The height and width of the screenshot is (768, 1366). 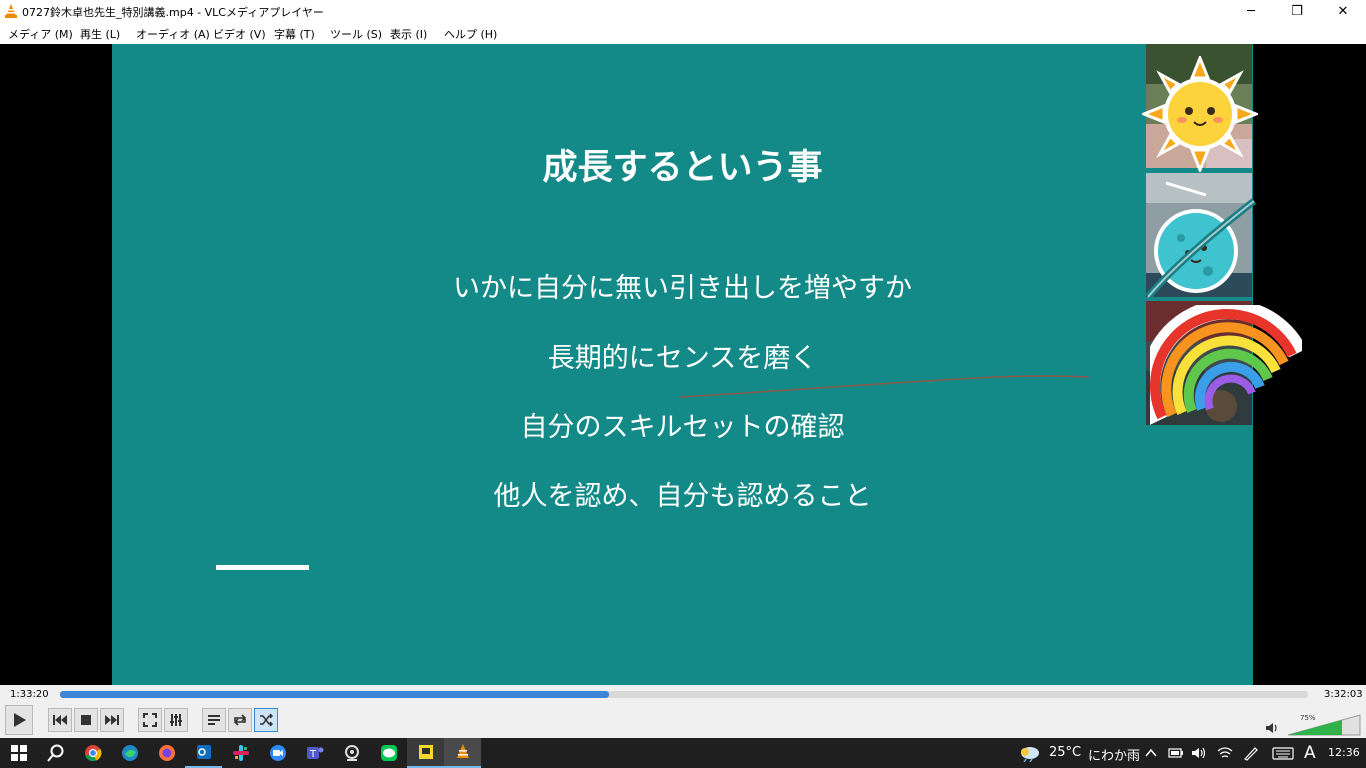 I want to click on stop-button, so click(x=86, y=720).